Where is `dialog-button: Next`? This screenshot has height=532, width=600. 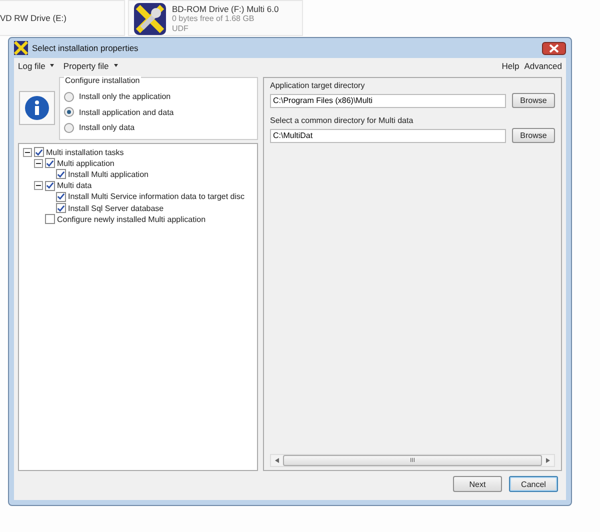 dialog-button: Next is located at coordinates (477, 484).